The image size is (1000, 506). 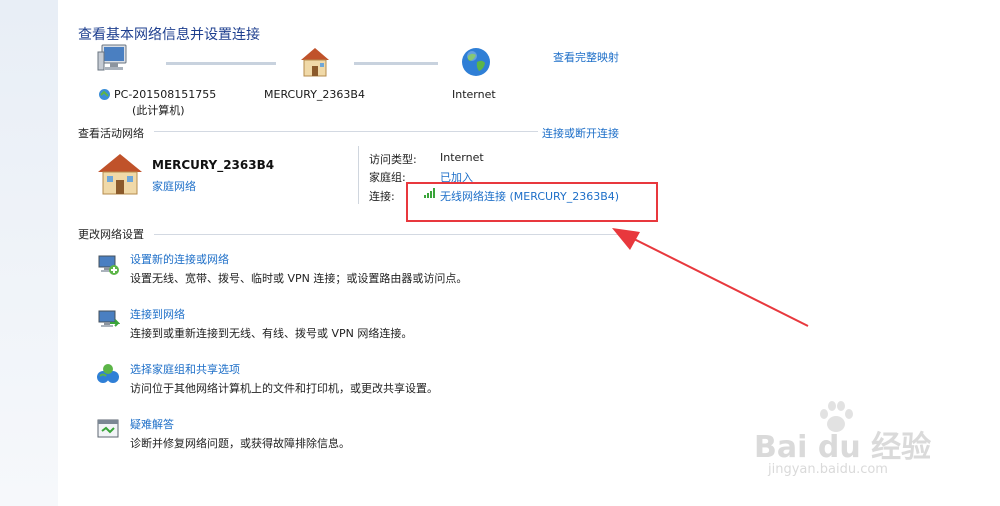 I want to click on page-title: 查看基本网络信息并设置连接, so click(x=169, y=35).